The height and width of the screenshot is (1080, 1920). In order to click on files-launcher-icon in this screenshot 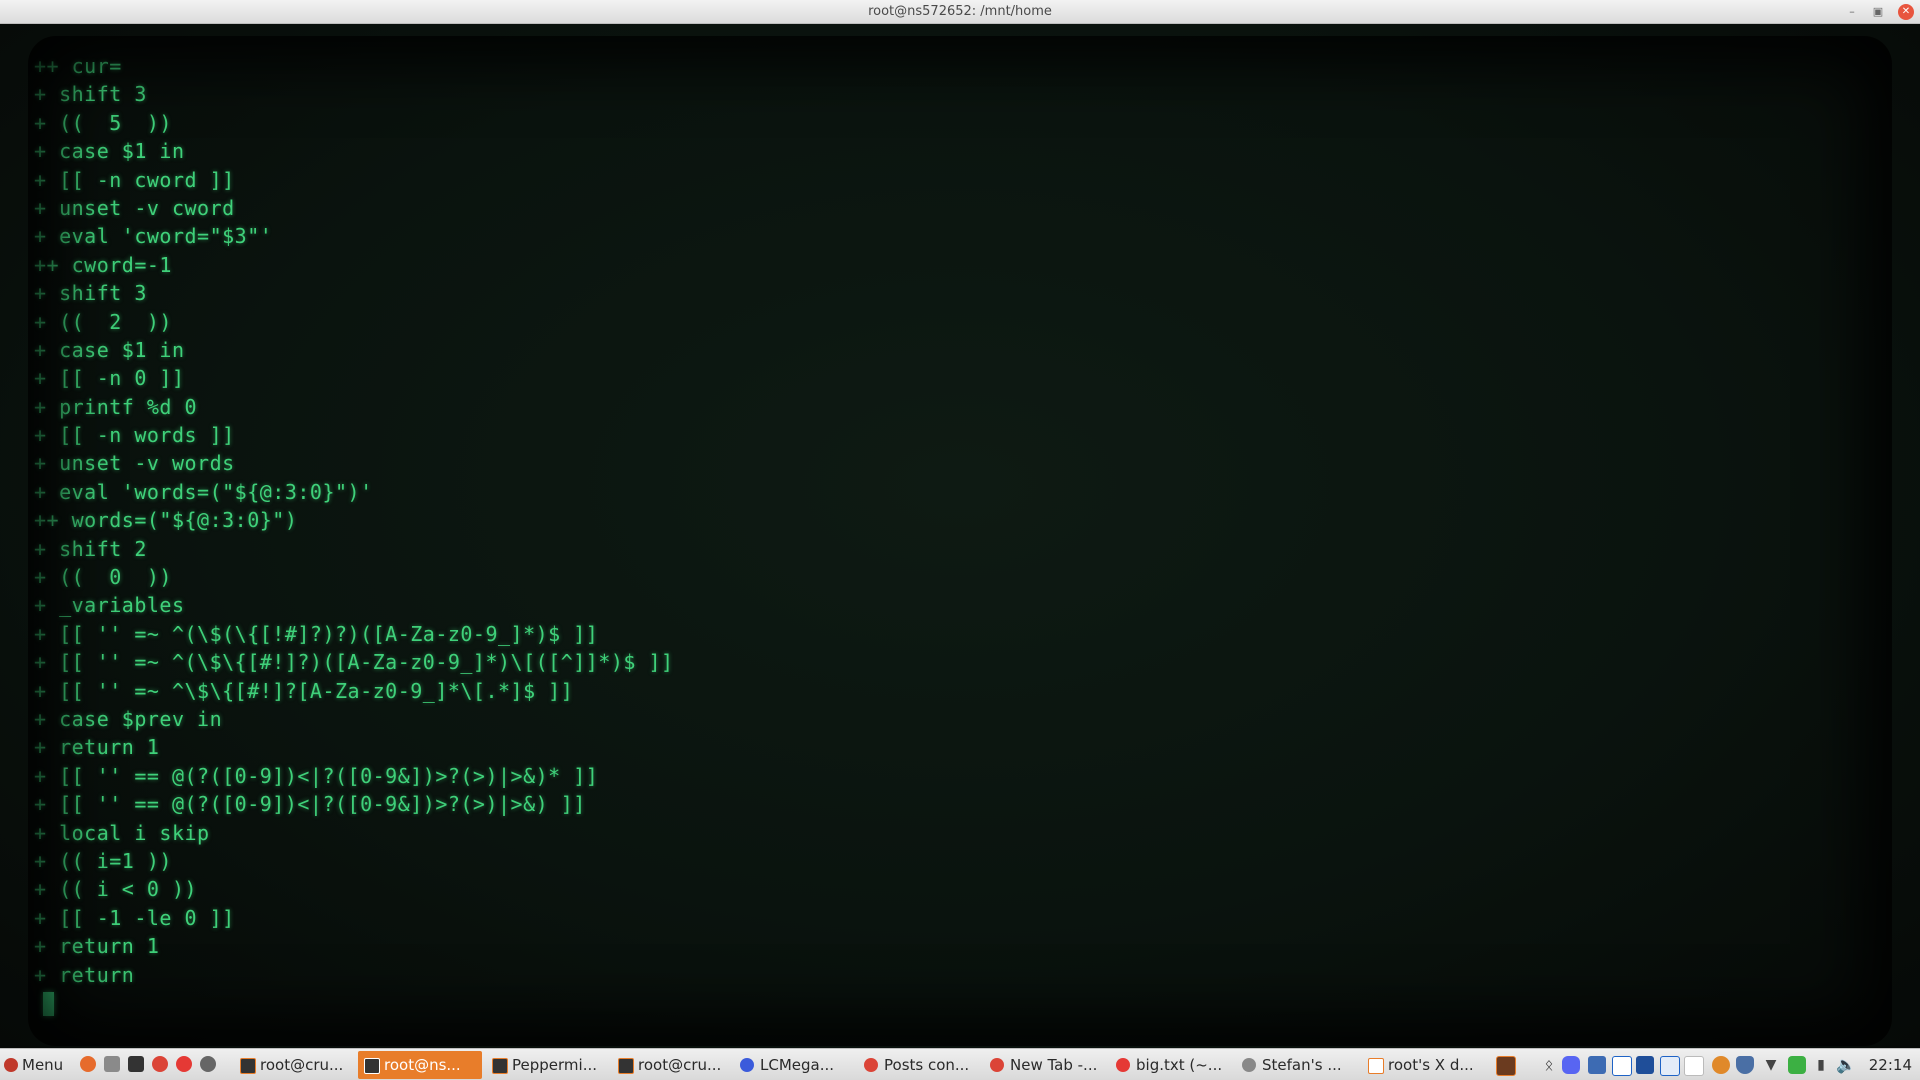, I will do `click(112, 1064)`.